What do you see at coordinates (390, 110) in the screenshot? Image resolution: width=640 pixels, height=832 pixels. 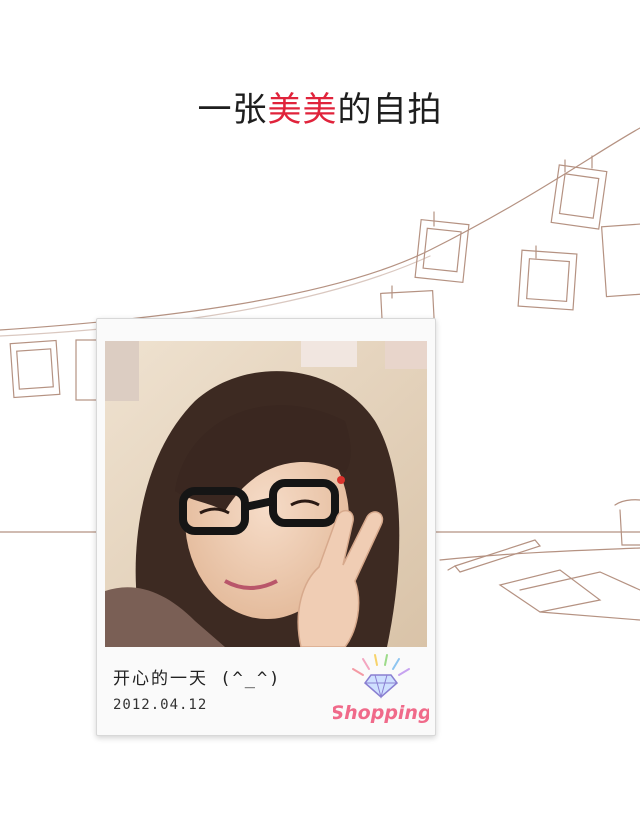 I see `title-suffix: 的自拍` at bounding box center [390, 110].